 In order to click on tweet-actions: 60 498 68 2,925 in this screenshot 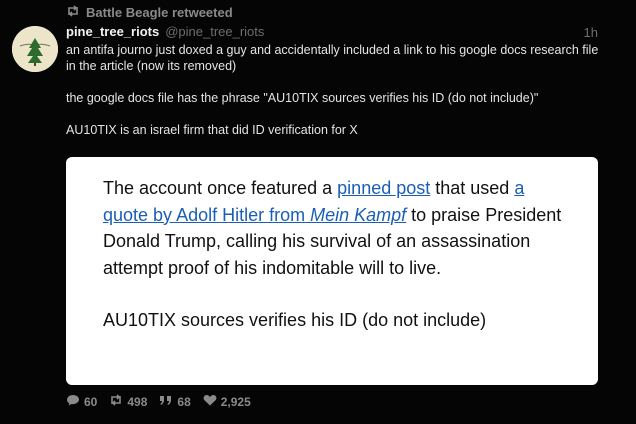, I will do `click(158, 401)`.